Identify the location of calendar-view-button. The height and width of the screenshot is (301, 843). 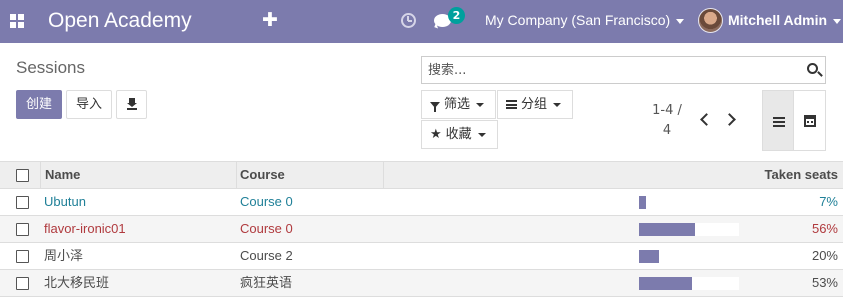
(809, 120).